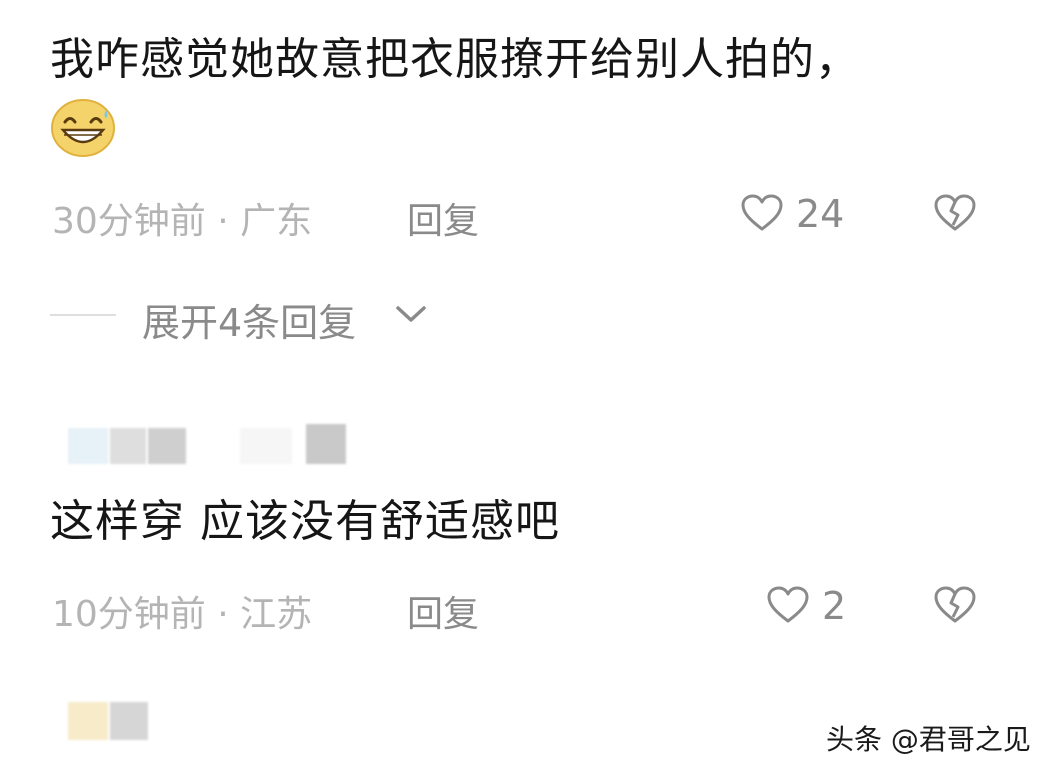 The image size is (1039, 769). What do you see at coordinates (834, 606) in the screenshot?
I see `comment-2-like-count: 2` at bounding box center [834, 606].